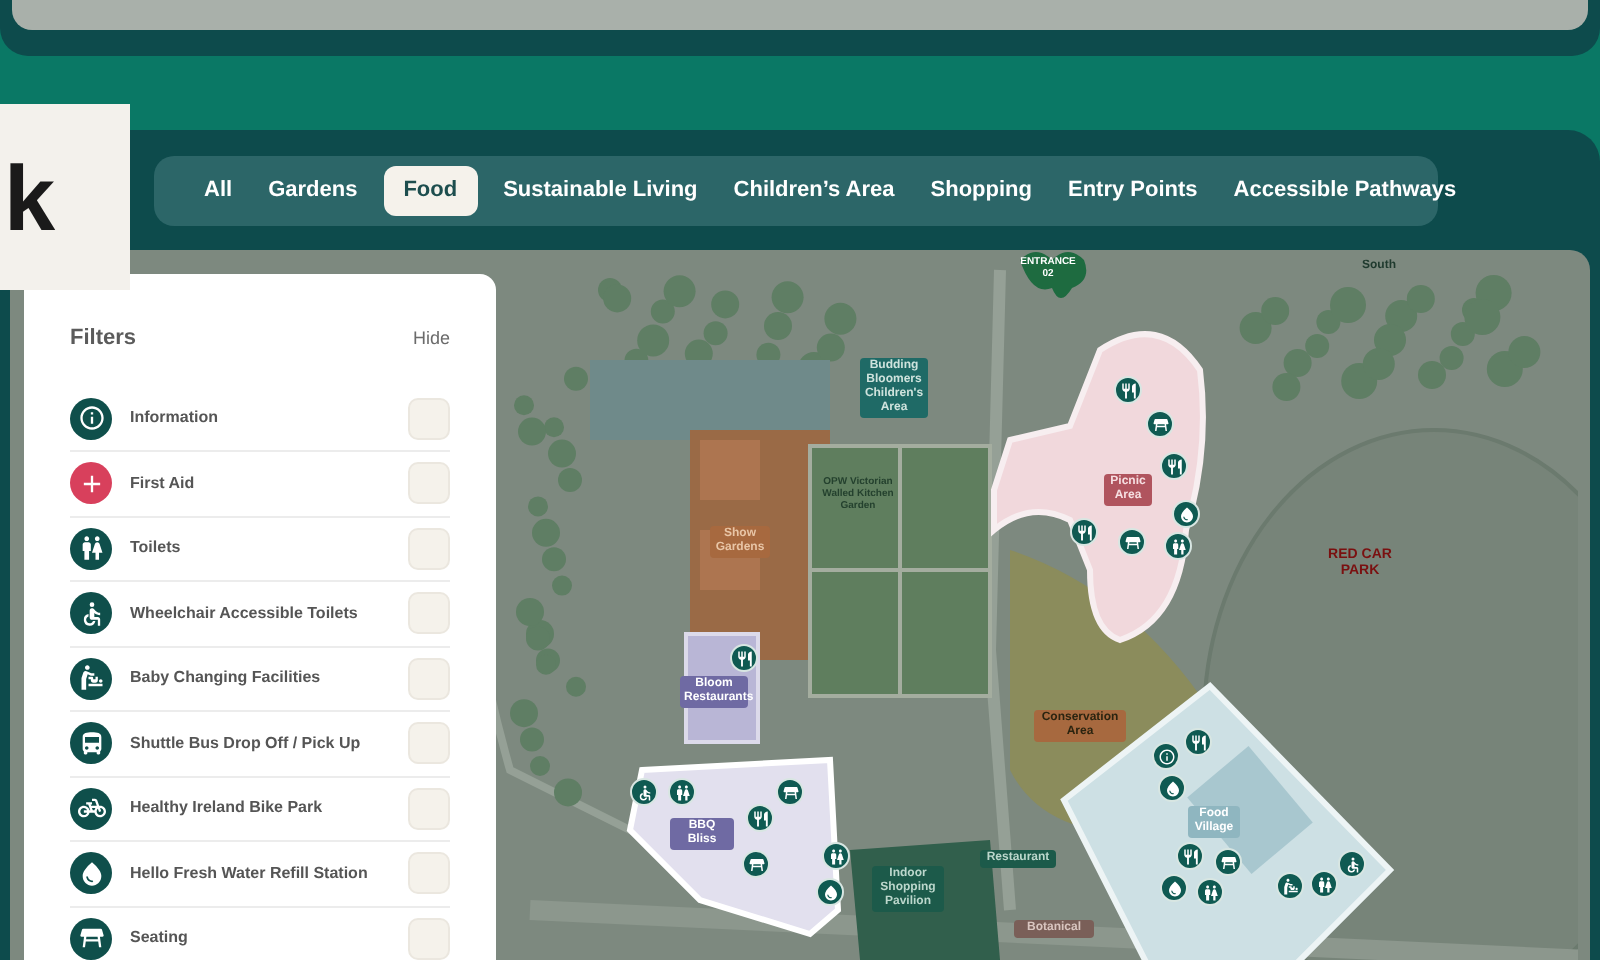  I want to click on bicycle-icon, so click(91, 808).